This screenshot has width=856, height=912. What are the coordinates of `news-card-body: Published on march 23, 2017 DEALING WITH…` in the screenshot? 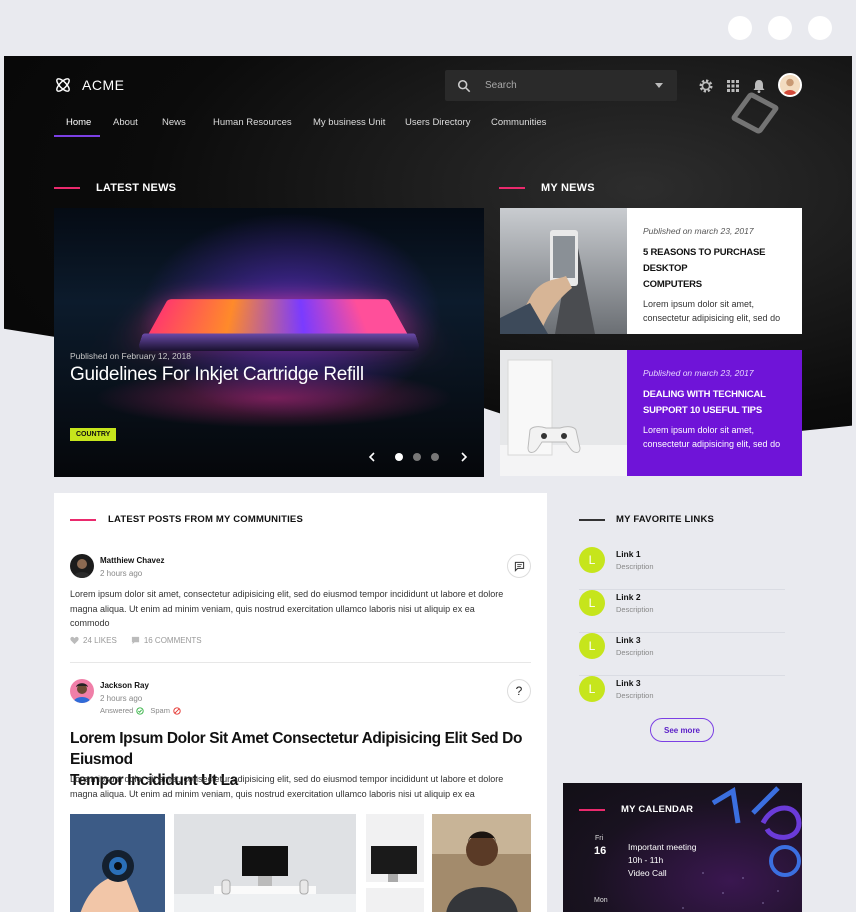 It's located at (714, 413).